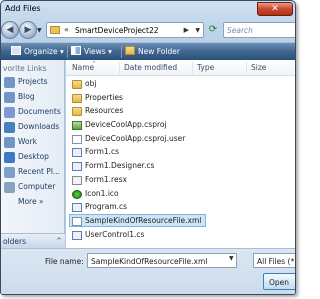 This screenshot has height=299, width=320. What do you see at coordinates (77, 139) in the screenshot?
I see `document-icon` at bounding box center [77, 139].